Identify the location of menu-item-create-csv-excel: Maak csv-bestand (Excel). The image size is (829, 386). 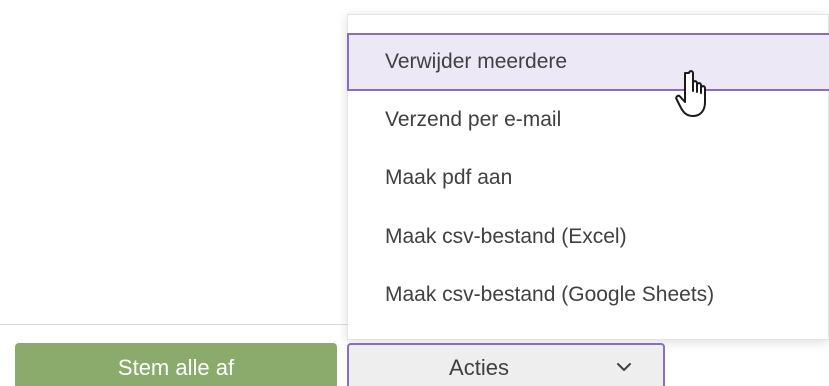
(588, 237).